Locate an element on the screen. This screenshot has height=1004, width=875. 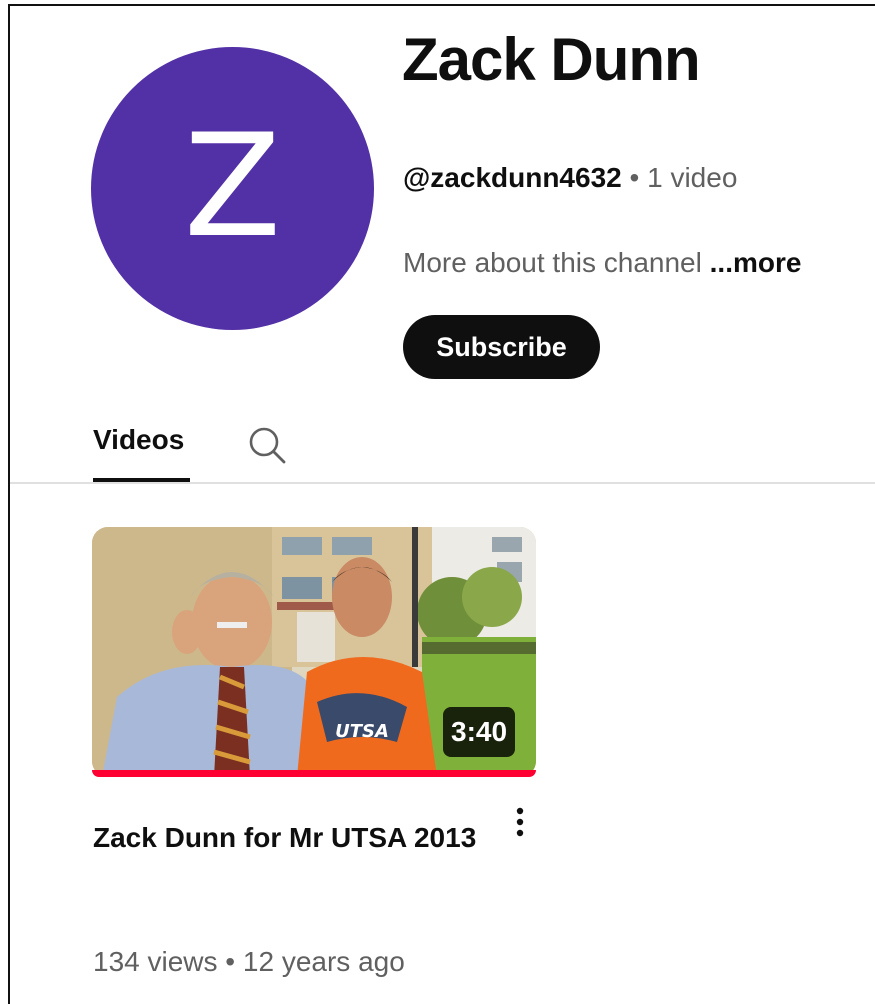
duration-badge: 3:40 is located at coordinates (479, 732).